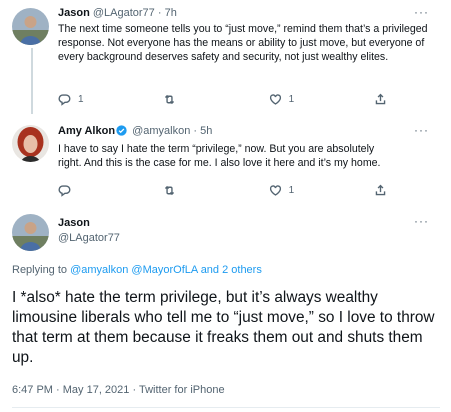 This screenshot has width=451, height=412. Describe the element at coordinates (88, 99) in the screenshot. I see `reply-button: 1` at that location.